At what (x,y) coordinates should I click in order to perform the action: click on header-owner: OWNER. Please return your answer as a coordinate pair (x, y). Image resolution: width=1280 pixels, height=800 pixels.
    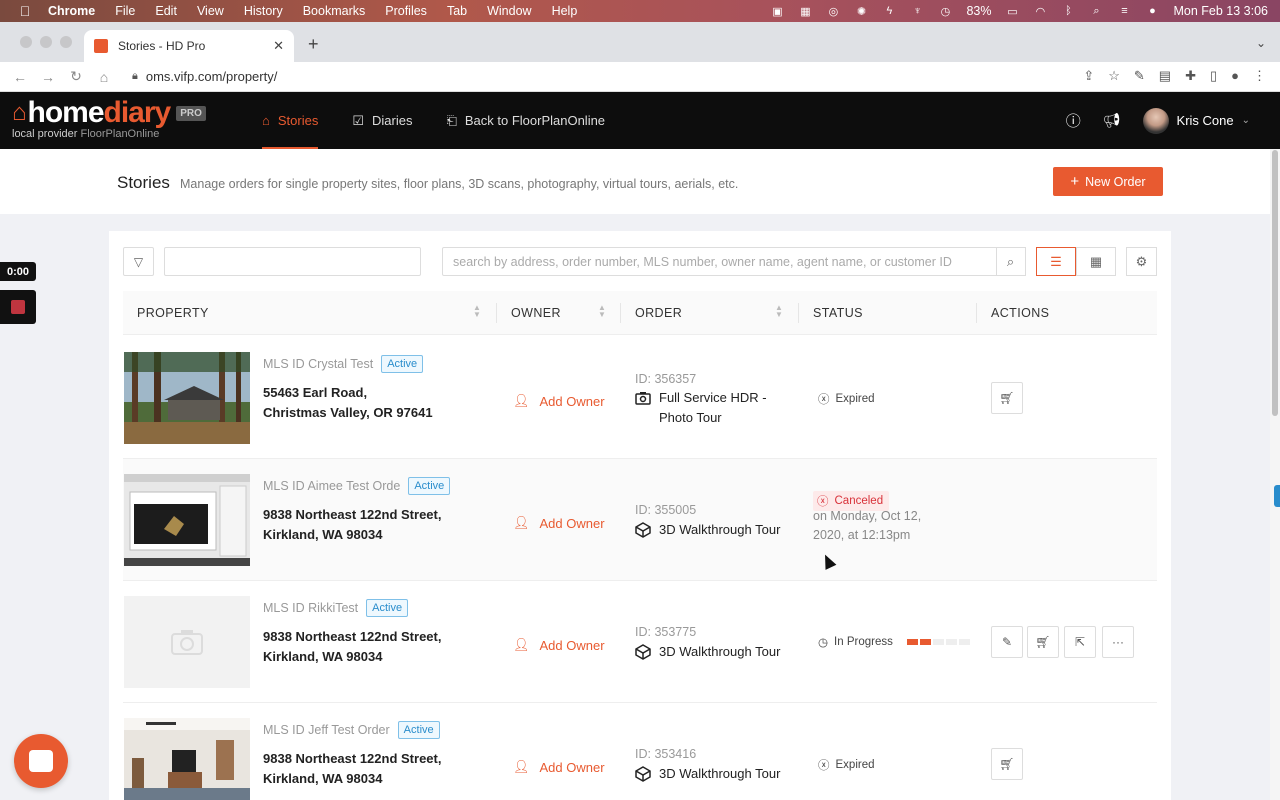
    Looking at the image, I should click on (536, 313).